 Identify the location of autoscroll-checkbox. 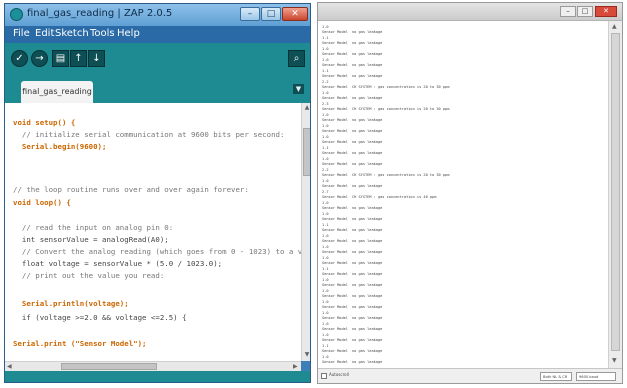
(324, 376).